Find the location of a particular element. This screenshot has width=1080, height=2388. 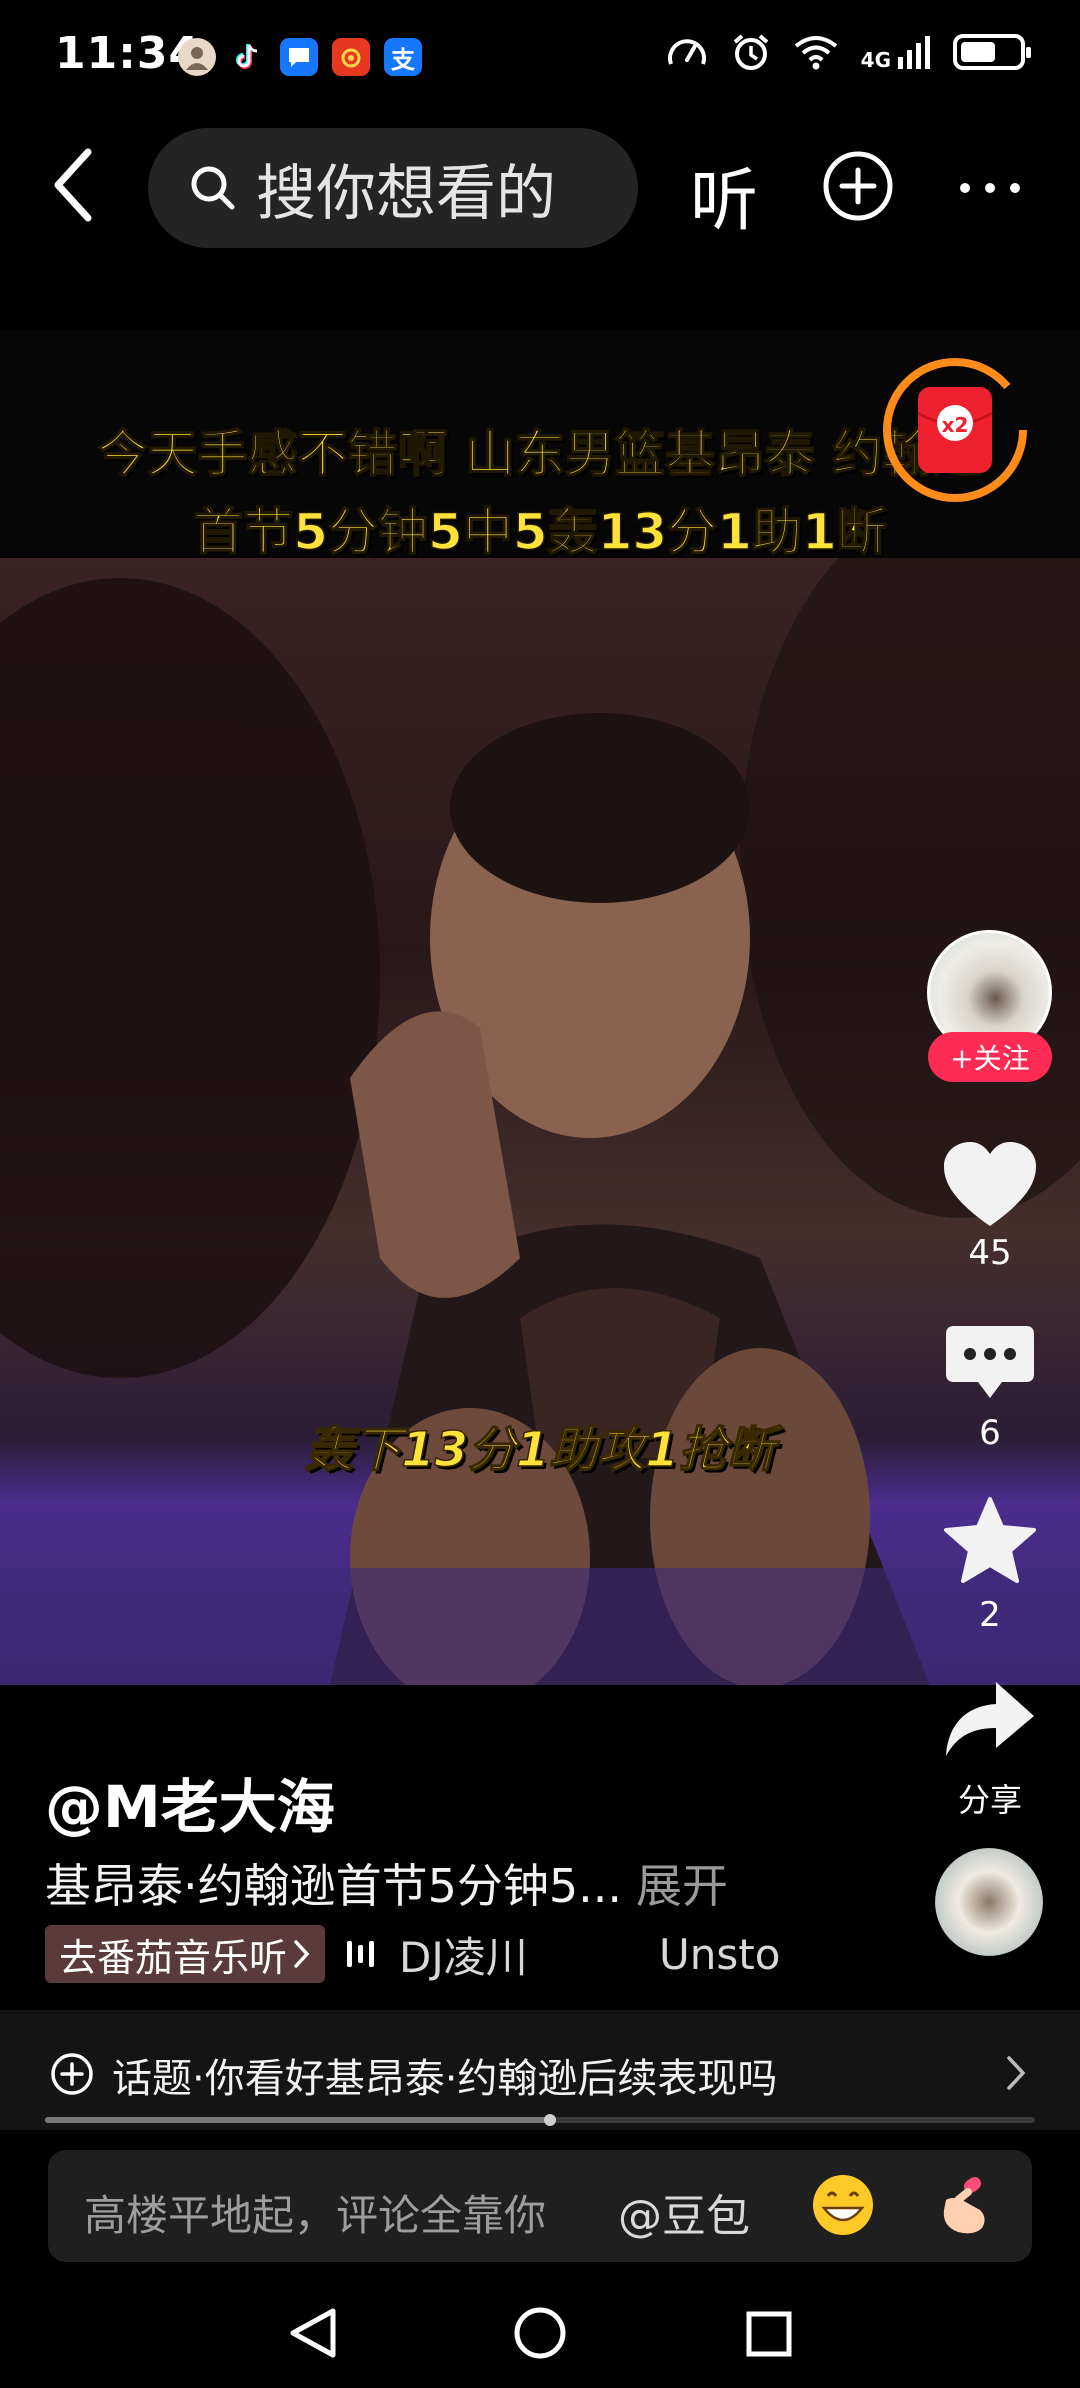

music-wave-icon is located at coordinates (361, 1954).